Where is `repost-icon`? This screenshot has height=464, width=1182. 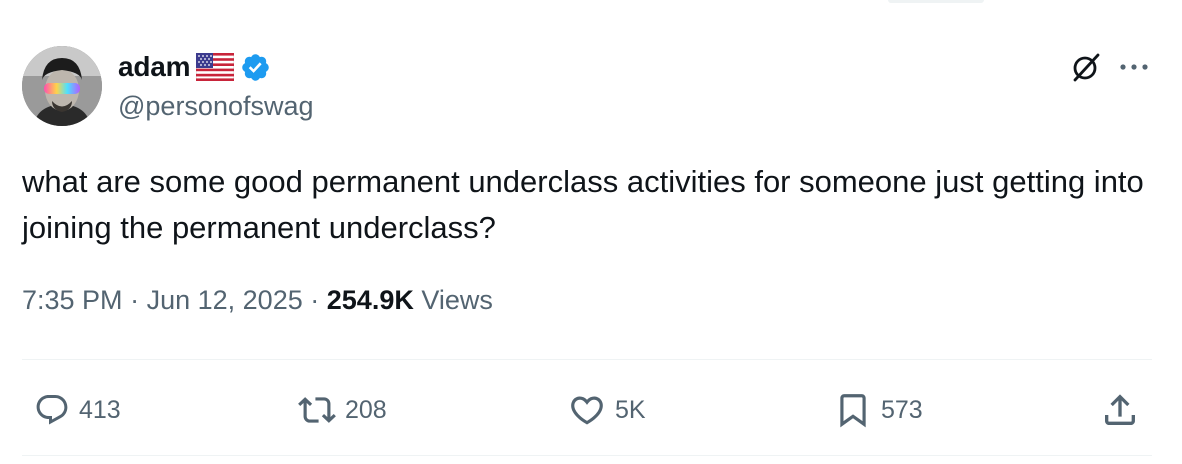 repost-icon is located at coordinates (317, 410).